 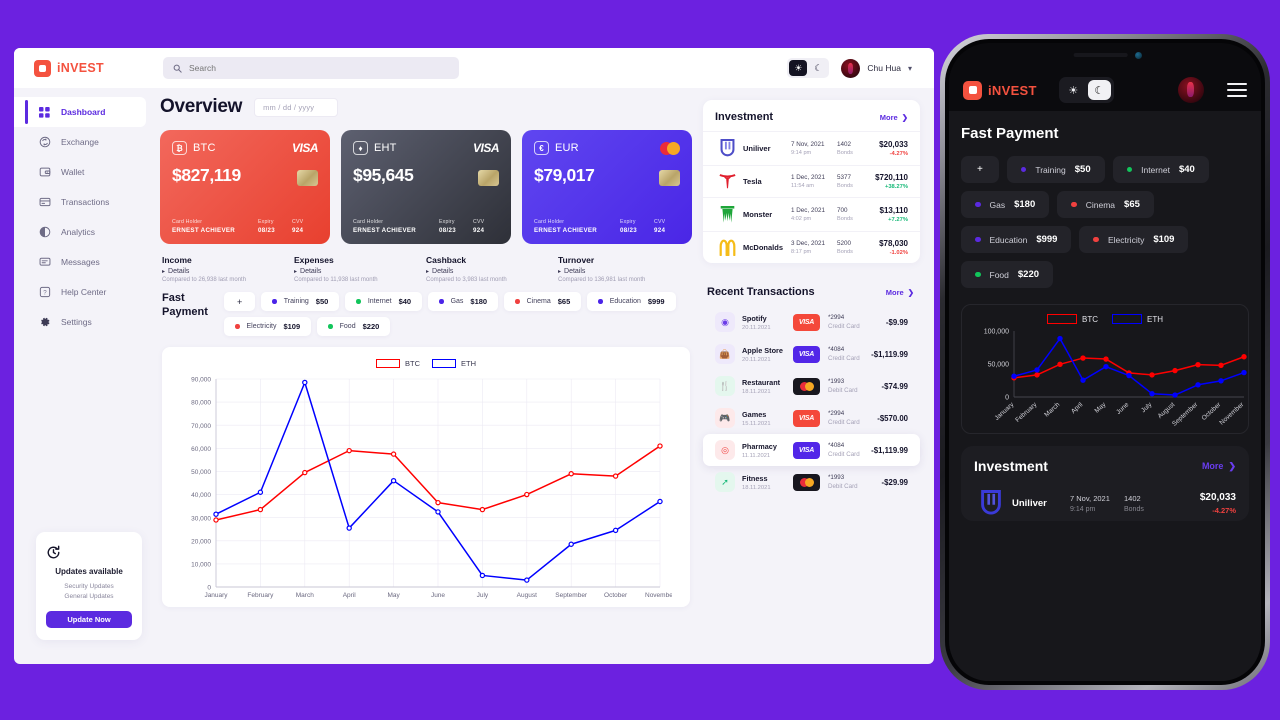 I want to click on more-label: More, so click(x=894, y=292).